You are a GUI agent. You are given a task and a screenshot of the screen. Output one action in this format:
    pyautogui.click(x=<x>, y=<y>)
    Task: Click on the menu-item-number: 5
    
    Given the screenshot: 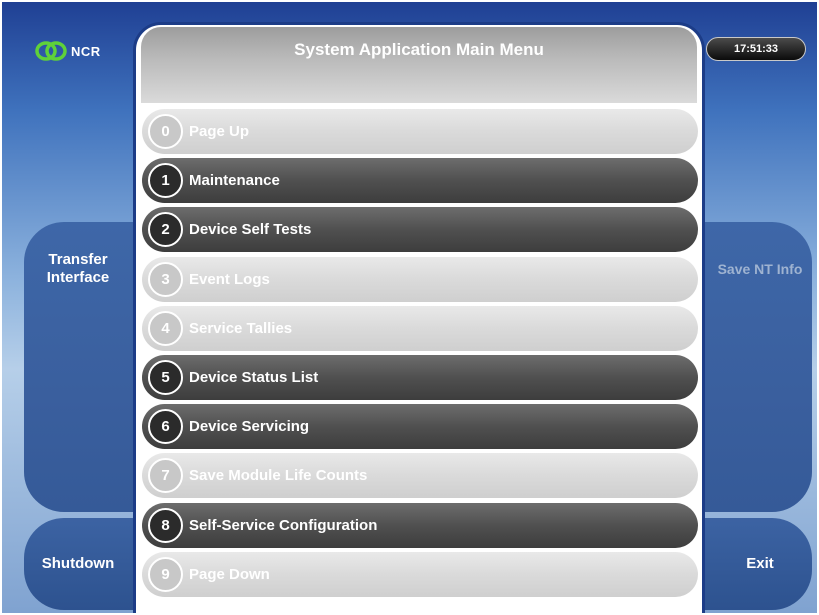 What is the action you would take?
    pyautogui.click(x=165, y=377)
    